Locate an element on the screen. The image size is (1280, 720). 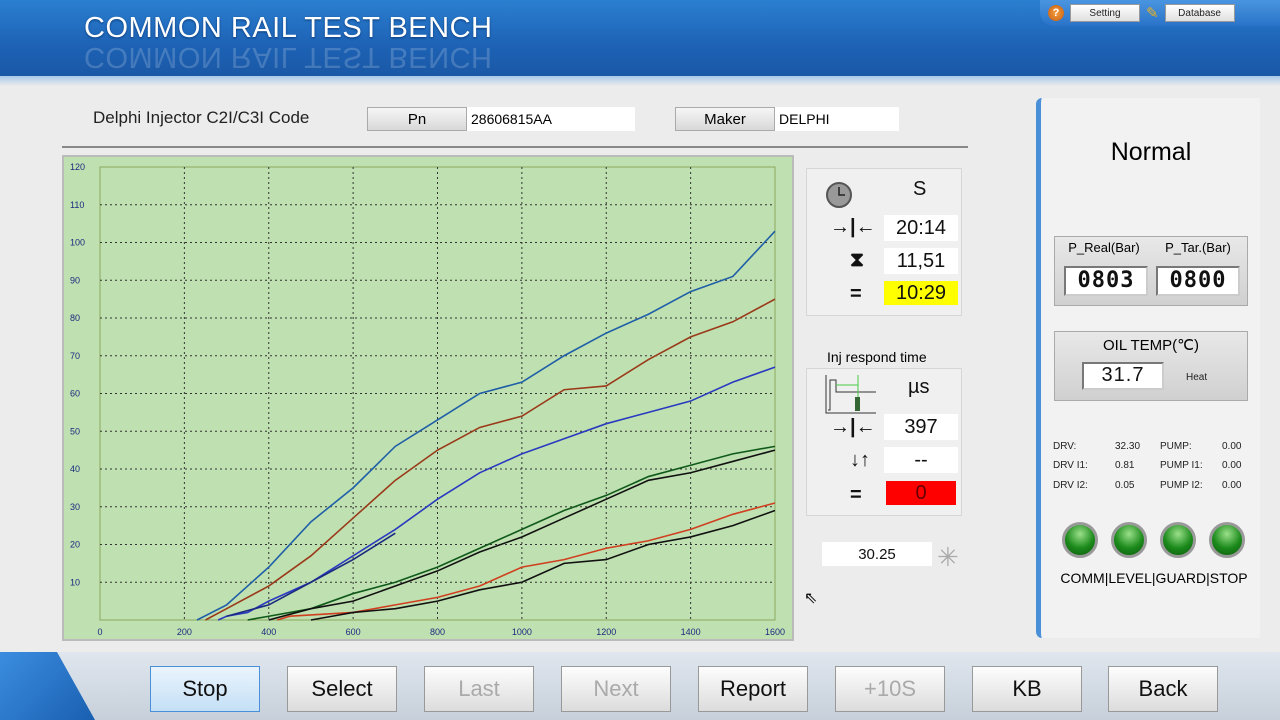
plus-10s-button: +10S is located at coordinates (890, 689).